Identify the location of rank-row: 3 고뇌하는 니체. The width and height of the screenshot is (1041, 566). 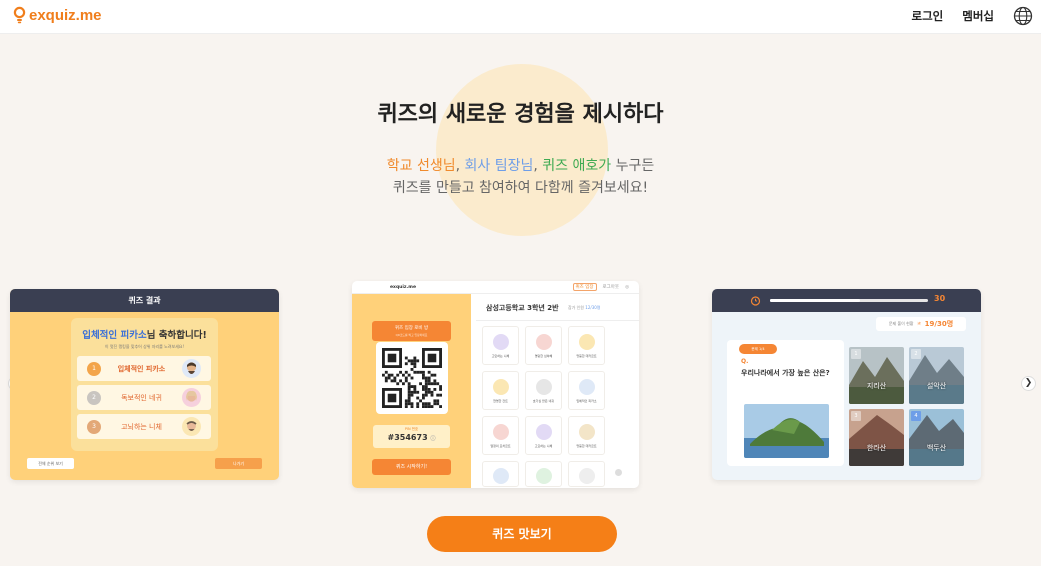
(144, 426).